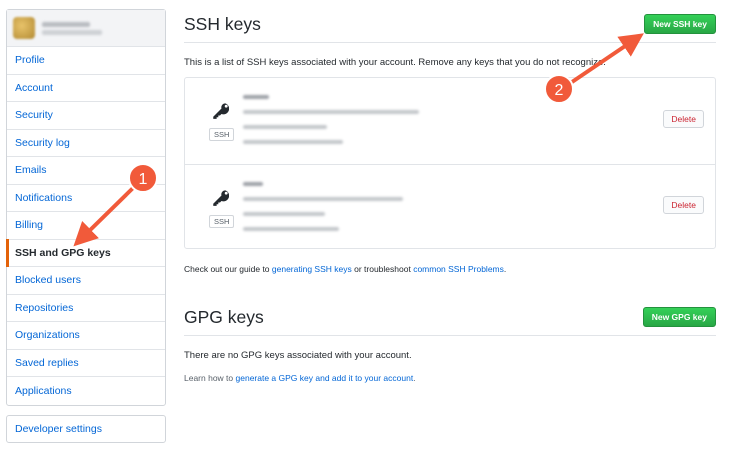 The width and height of the screenshot is (750, 459). What do you see at coordinates (680, 24) in the screenshot?
I see `new-ssh-key-button: New SSH key` at bounding box center [680, 24].